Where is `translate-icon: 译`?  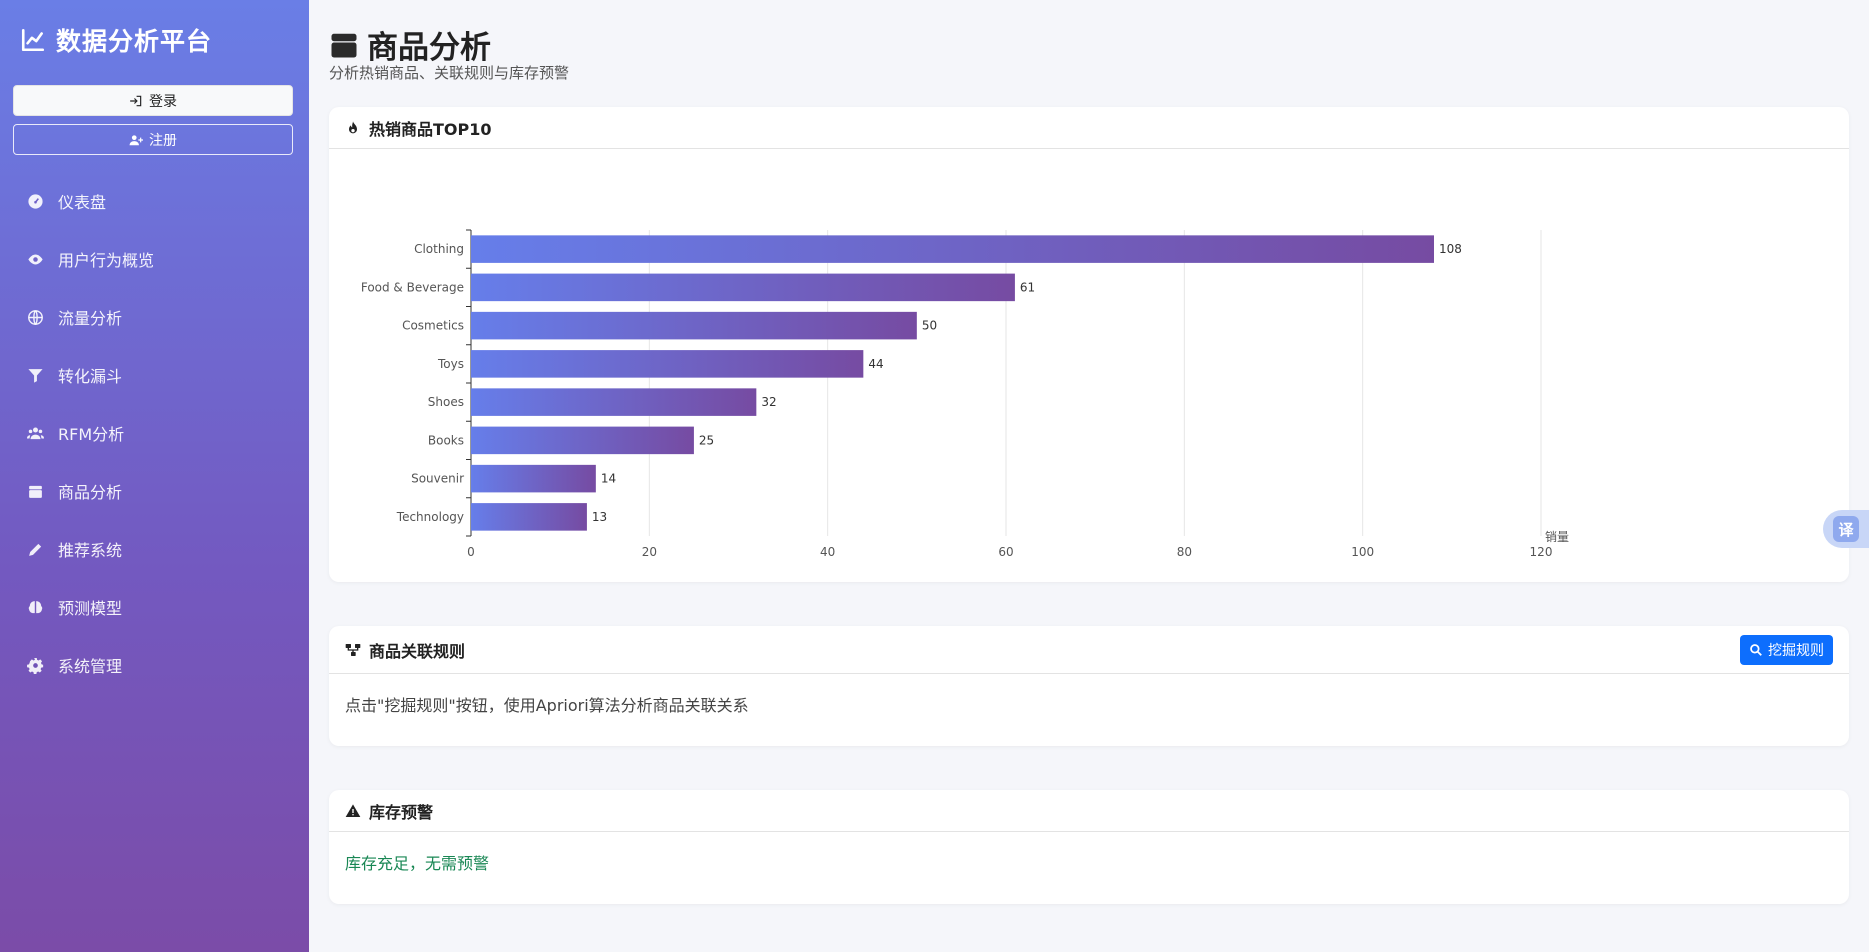 translate-icon: 译 is located at coordinates (1846, 529).